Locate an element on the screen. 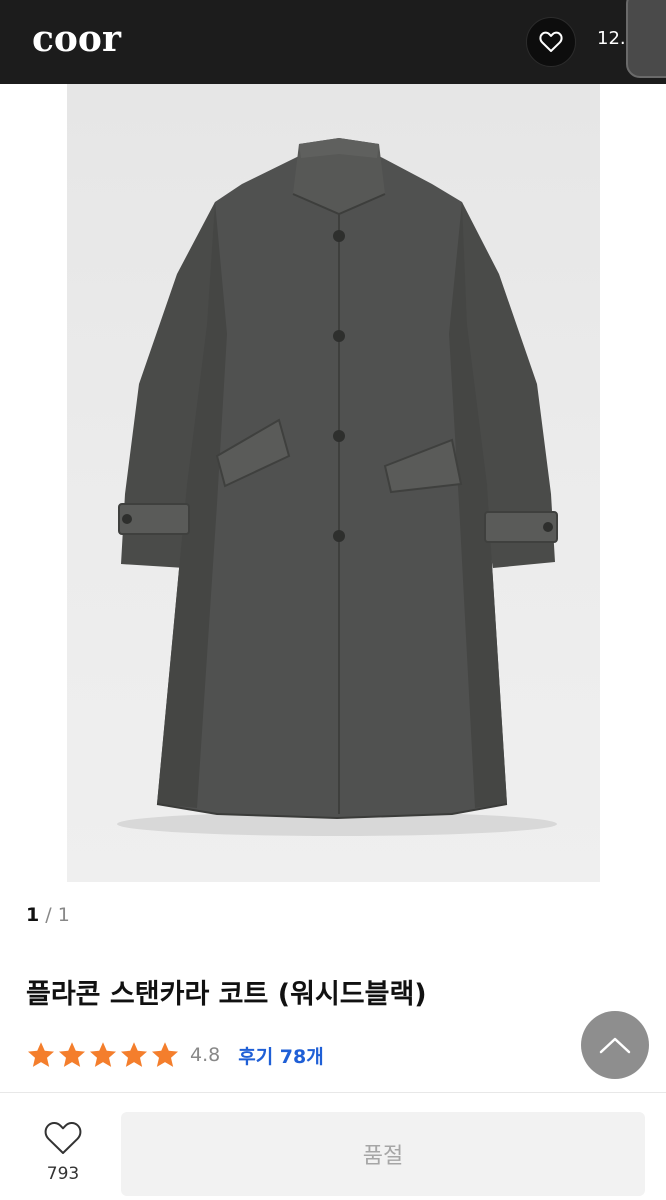 Image resolution: width=666 pixels, height=1200 pixels. review-count-link: 후기 78개 is located at coordinates (281, 1055).